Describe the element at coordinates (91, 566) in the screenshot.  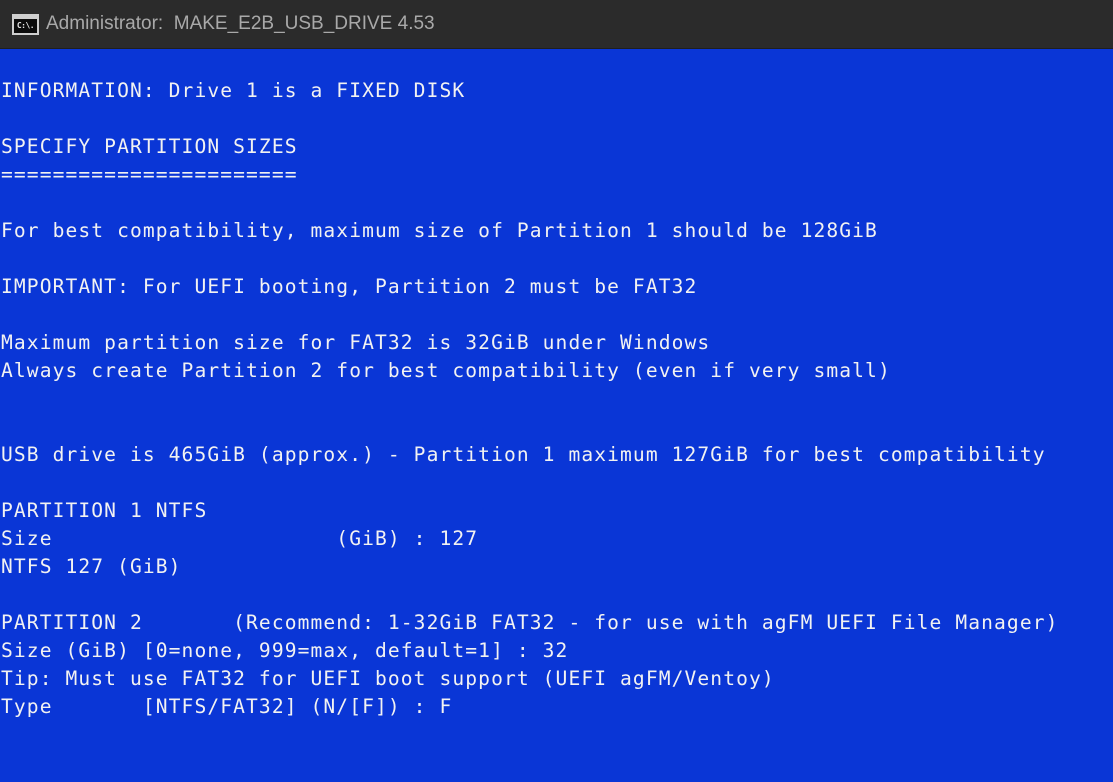
I see `console-line: NTFS 127 (GiB)` at that location.